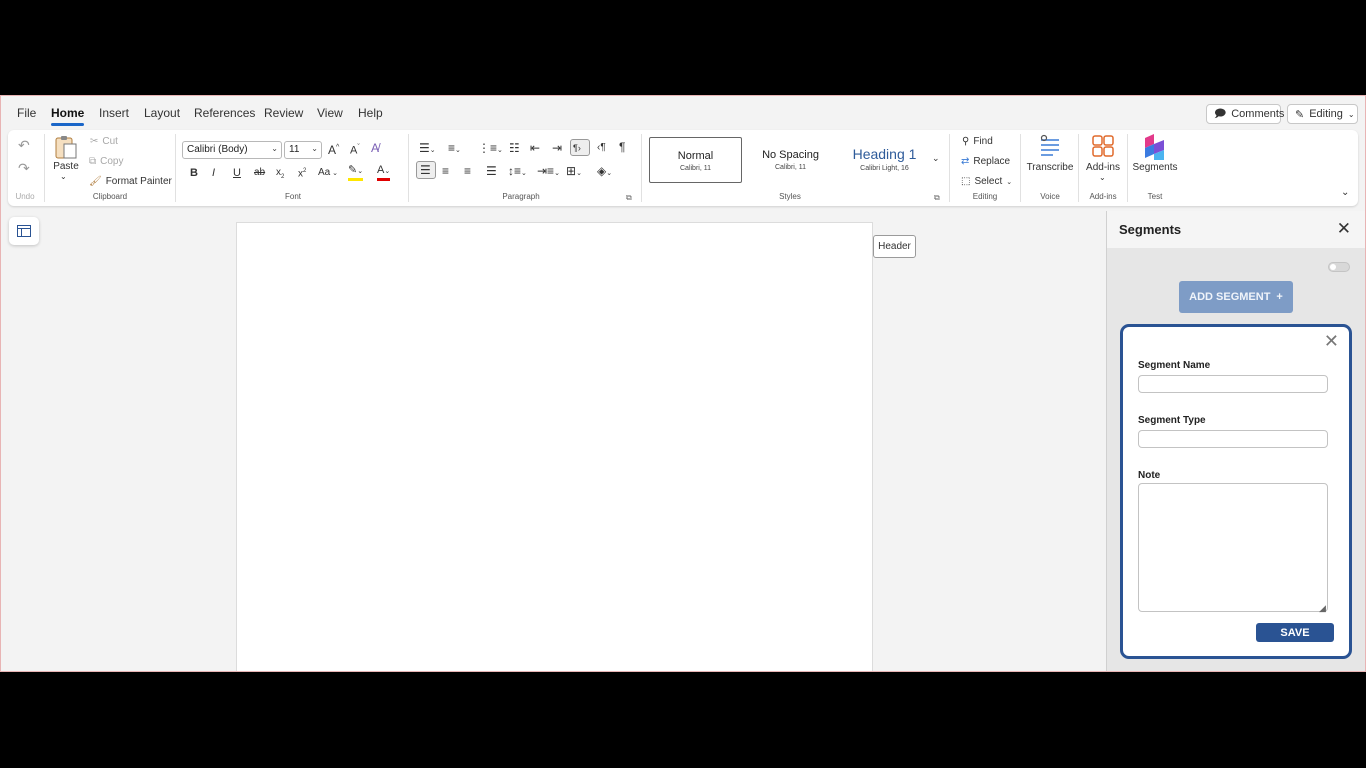 The height and width of the screenshot is (768, 1366). What do you see at coordinates (1233, 547) in the screenshot?
I see `note-textarea` at bounding box center [1233, 547].